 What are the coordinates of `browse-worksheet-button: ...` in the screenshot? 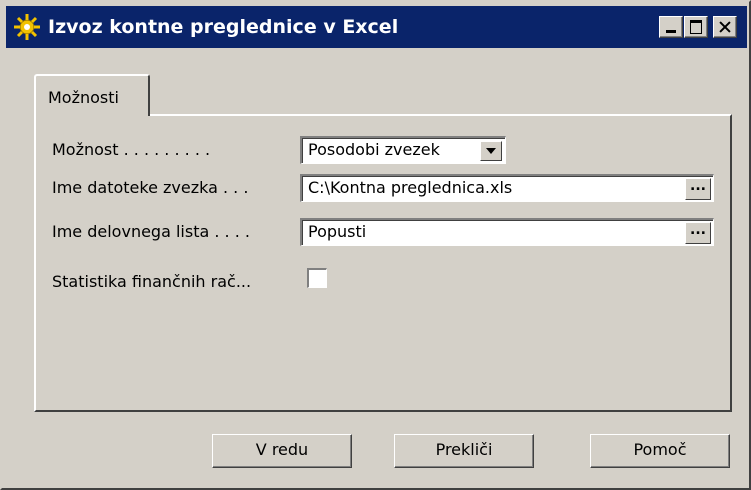 It's located at (698, 233).